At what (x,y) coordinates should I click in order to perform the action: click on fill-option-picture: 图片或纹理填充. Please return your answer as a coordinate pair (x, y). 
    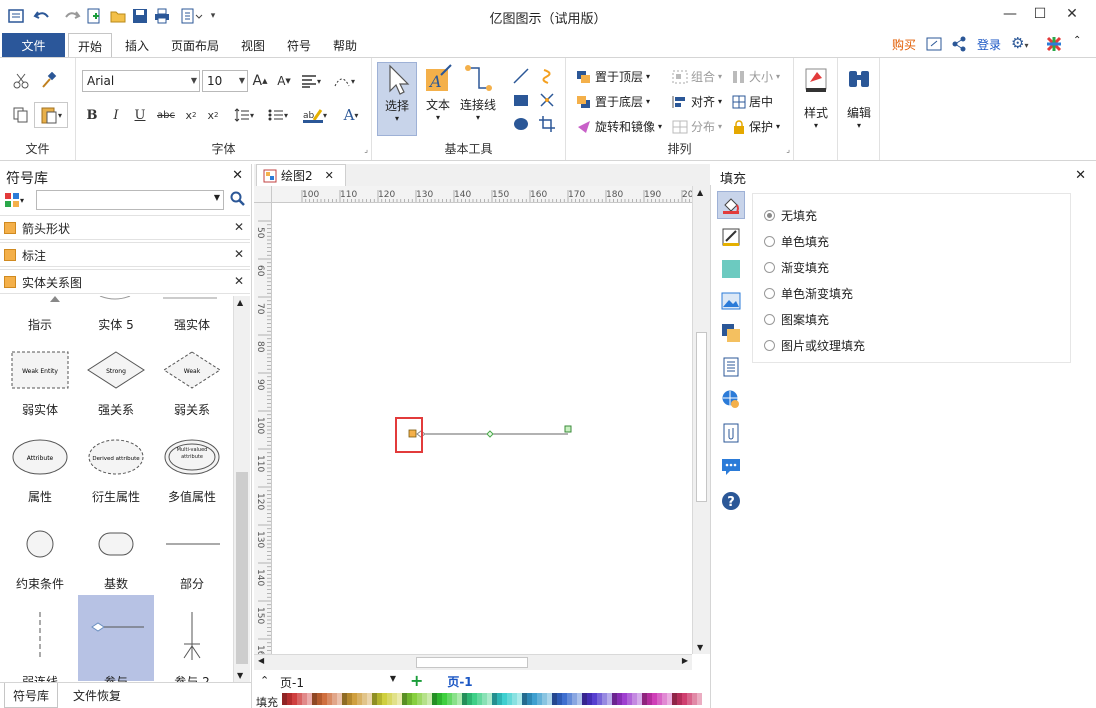
    Looking at the image, I should click on (814, 345).